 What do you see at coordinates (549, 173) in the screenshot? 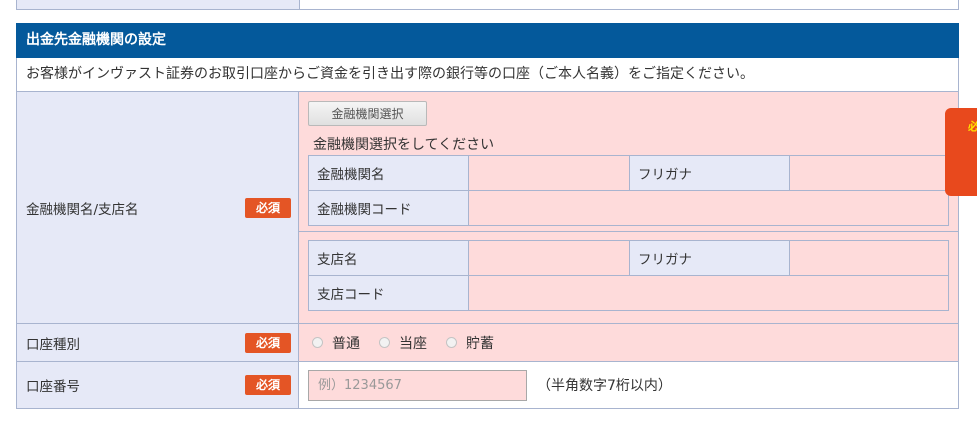
I see `bank-name-value` at bounding box center [549, 173].